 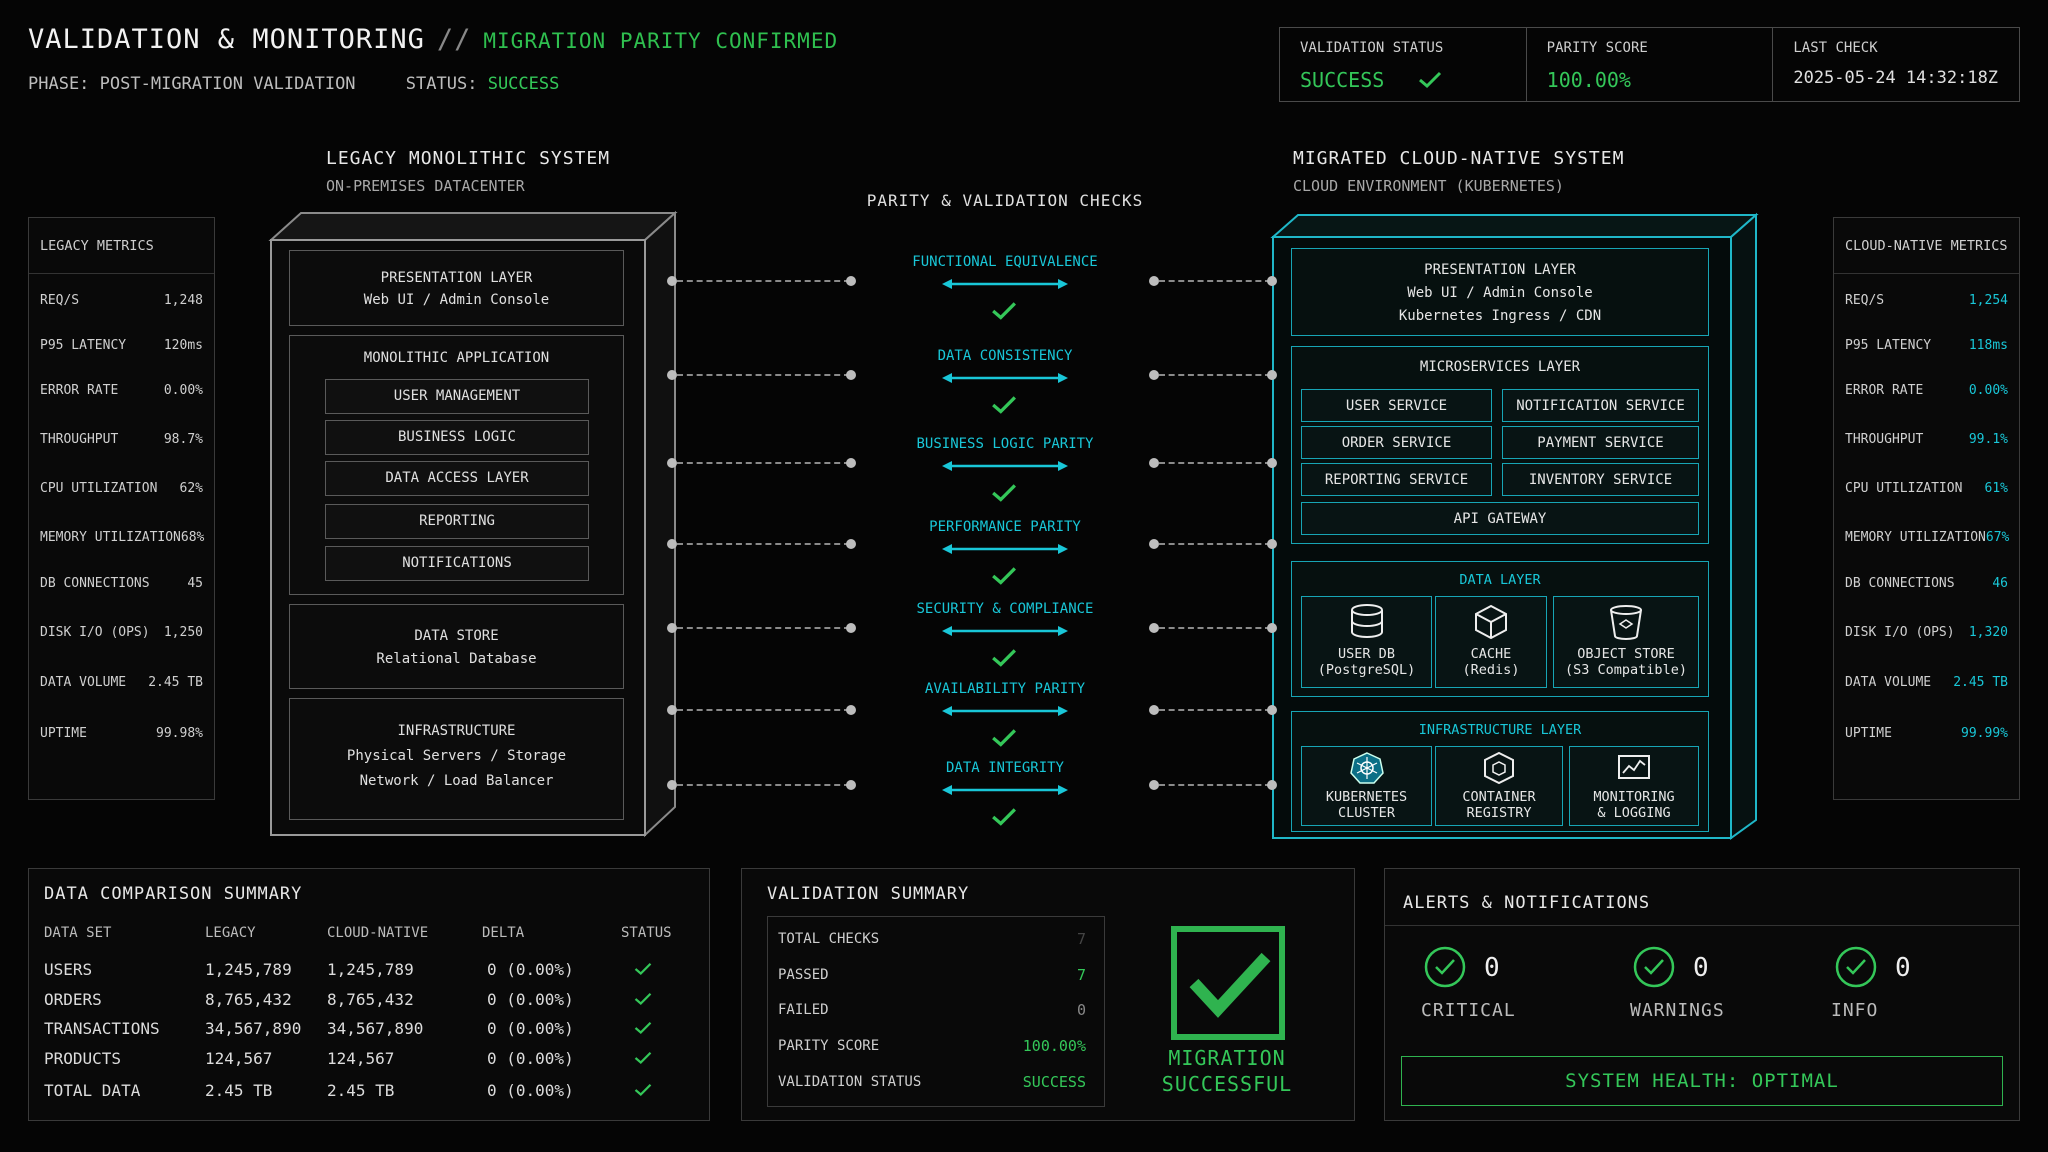 What do you see at coordinates (1884, 390) in the screenshot?
I see `cloud-metric-label: ERROR RATE` at bounding box center [1884, 390].